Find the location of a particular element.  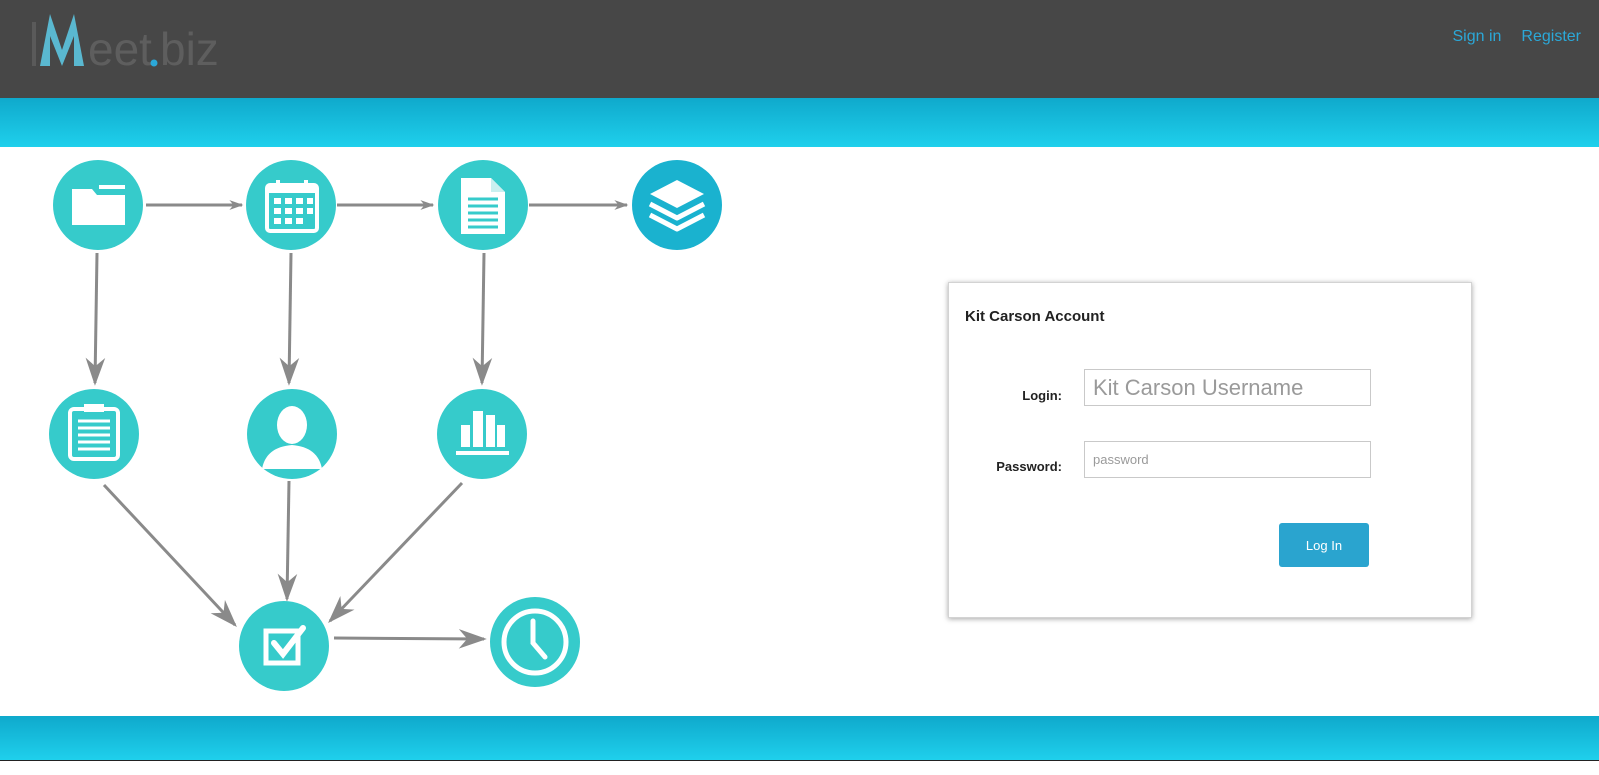

layers-icon is located at coordinates (677, 205).